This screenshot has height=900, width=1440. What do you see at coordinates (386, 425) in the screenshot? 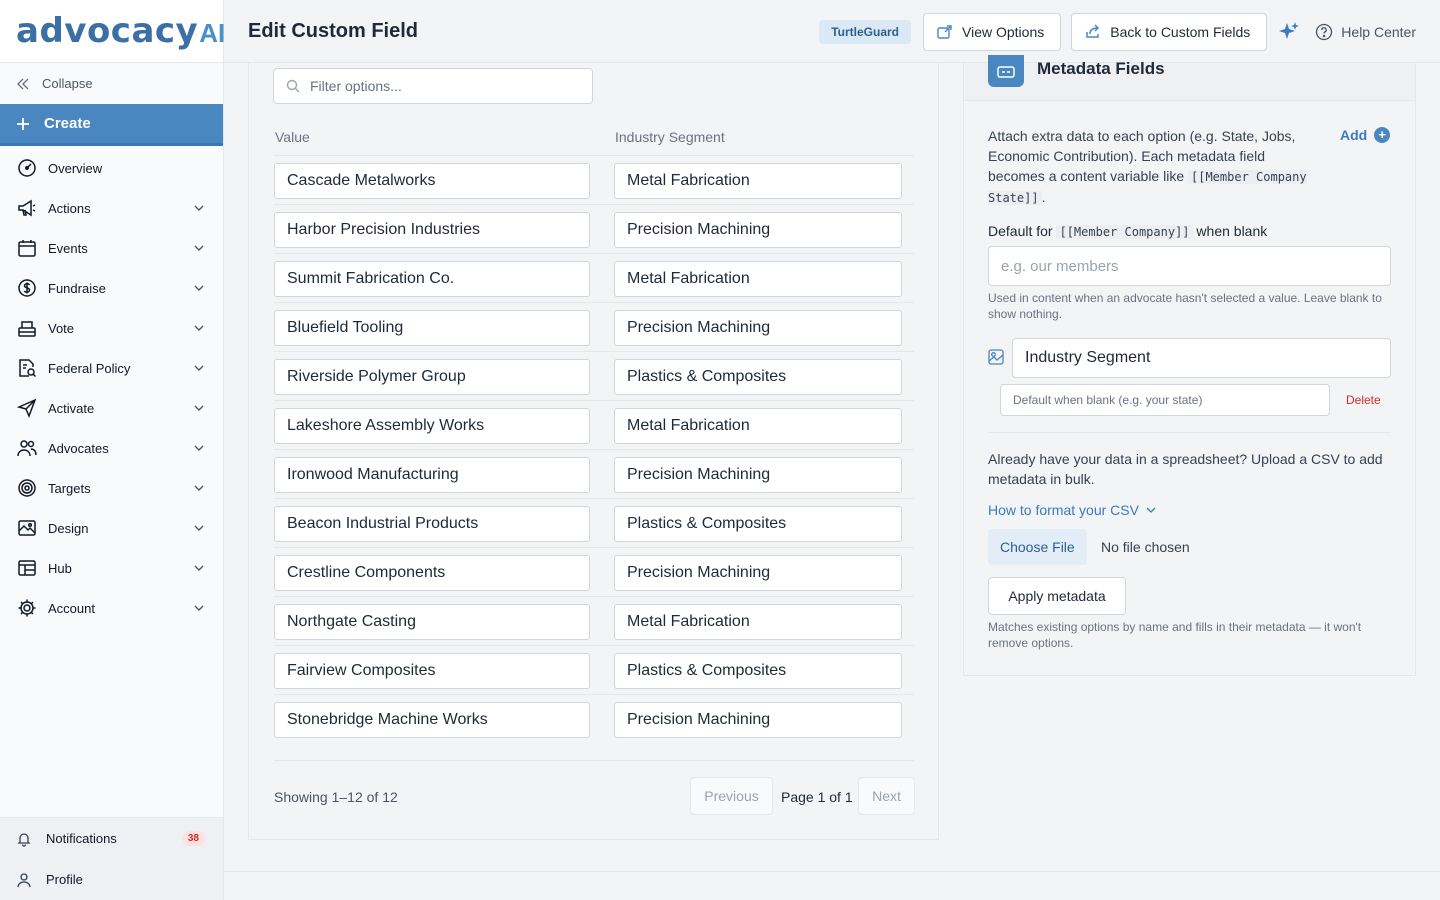
I see `option-value: Lakeshore Assembly Works` at bounding box center [386, 425].